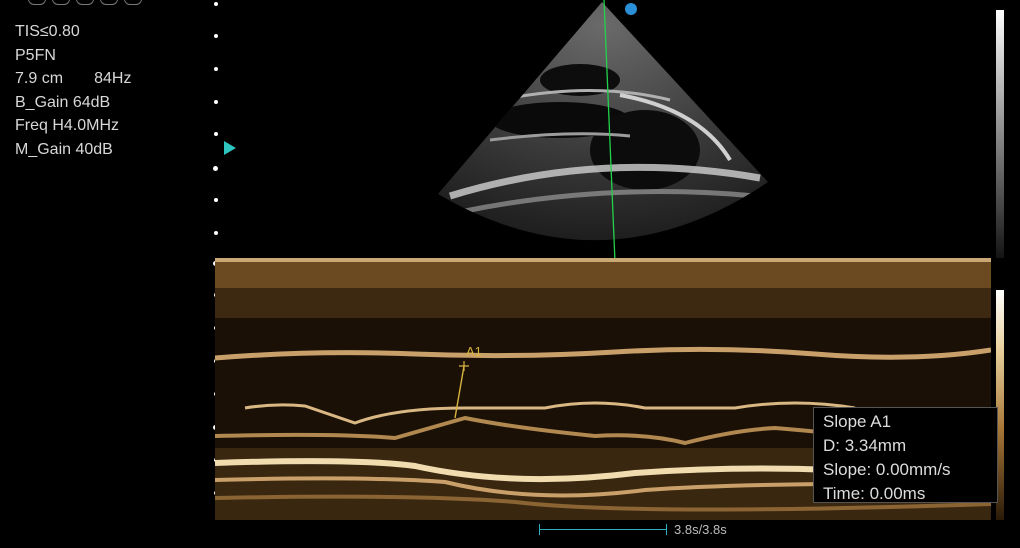  I want to click on time-scale-bar, so click(603, 529).